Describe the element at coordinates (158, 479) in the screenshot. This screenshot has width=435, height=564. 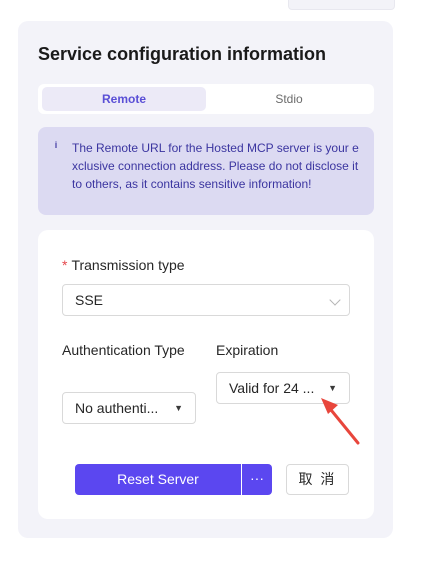
I see `reset-server-button: Reset Server` at that location.